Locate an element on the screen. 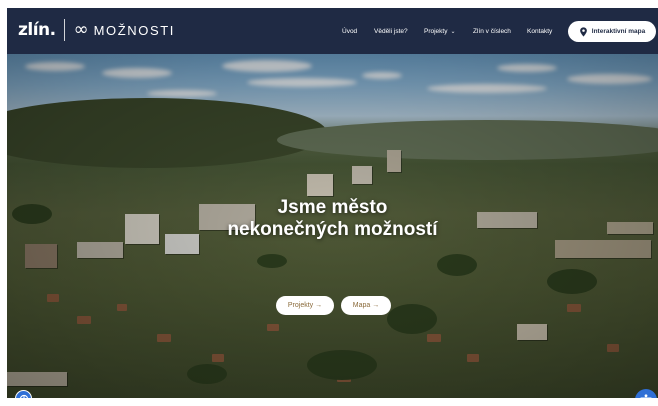  interactive-map-label: Interaktivní mapa is located at coordinates (618, 31).